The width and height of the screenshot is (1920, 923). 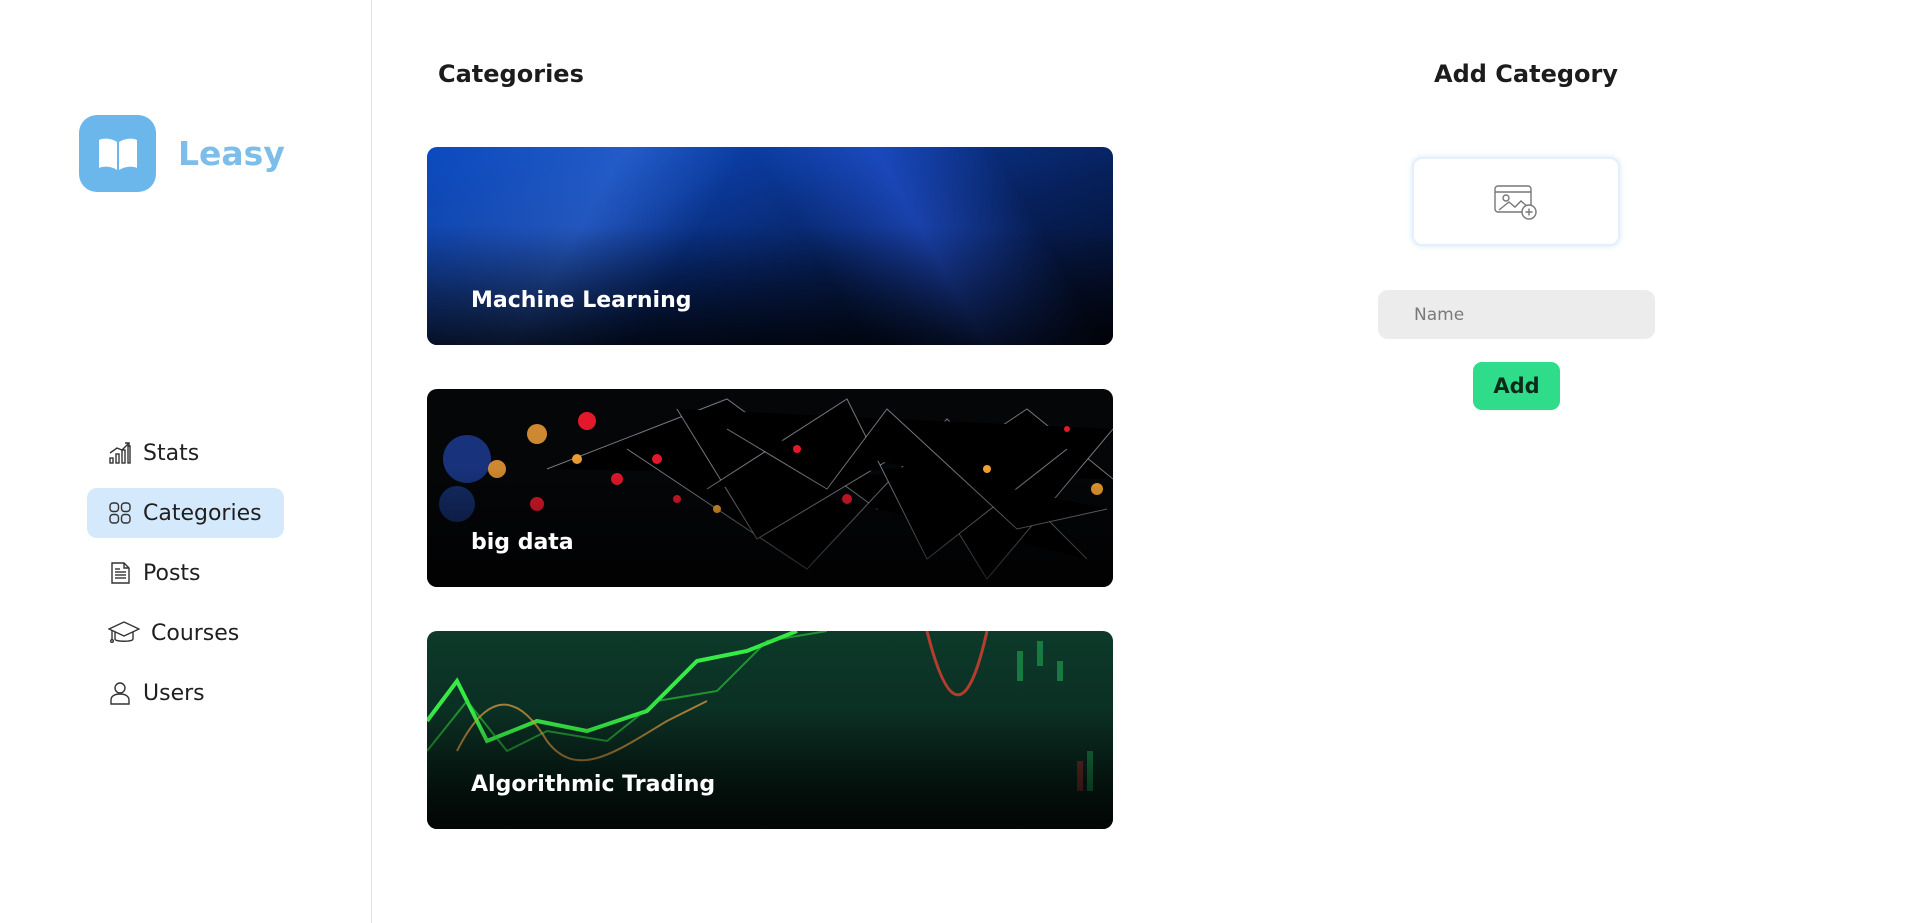 I want to click on category-card-algorithmic-trading: Algorithmic Trading, so click(x=770, y=730).